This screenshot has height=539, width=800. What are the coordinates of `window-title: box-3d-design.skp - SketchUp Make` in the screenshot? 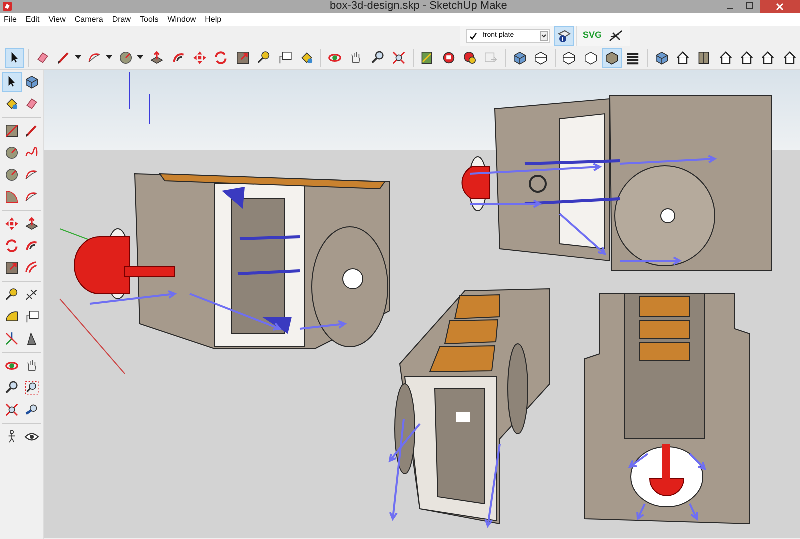 It's located at (419, 6).